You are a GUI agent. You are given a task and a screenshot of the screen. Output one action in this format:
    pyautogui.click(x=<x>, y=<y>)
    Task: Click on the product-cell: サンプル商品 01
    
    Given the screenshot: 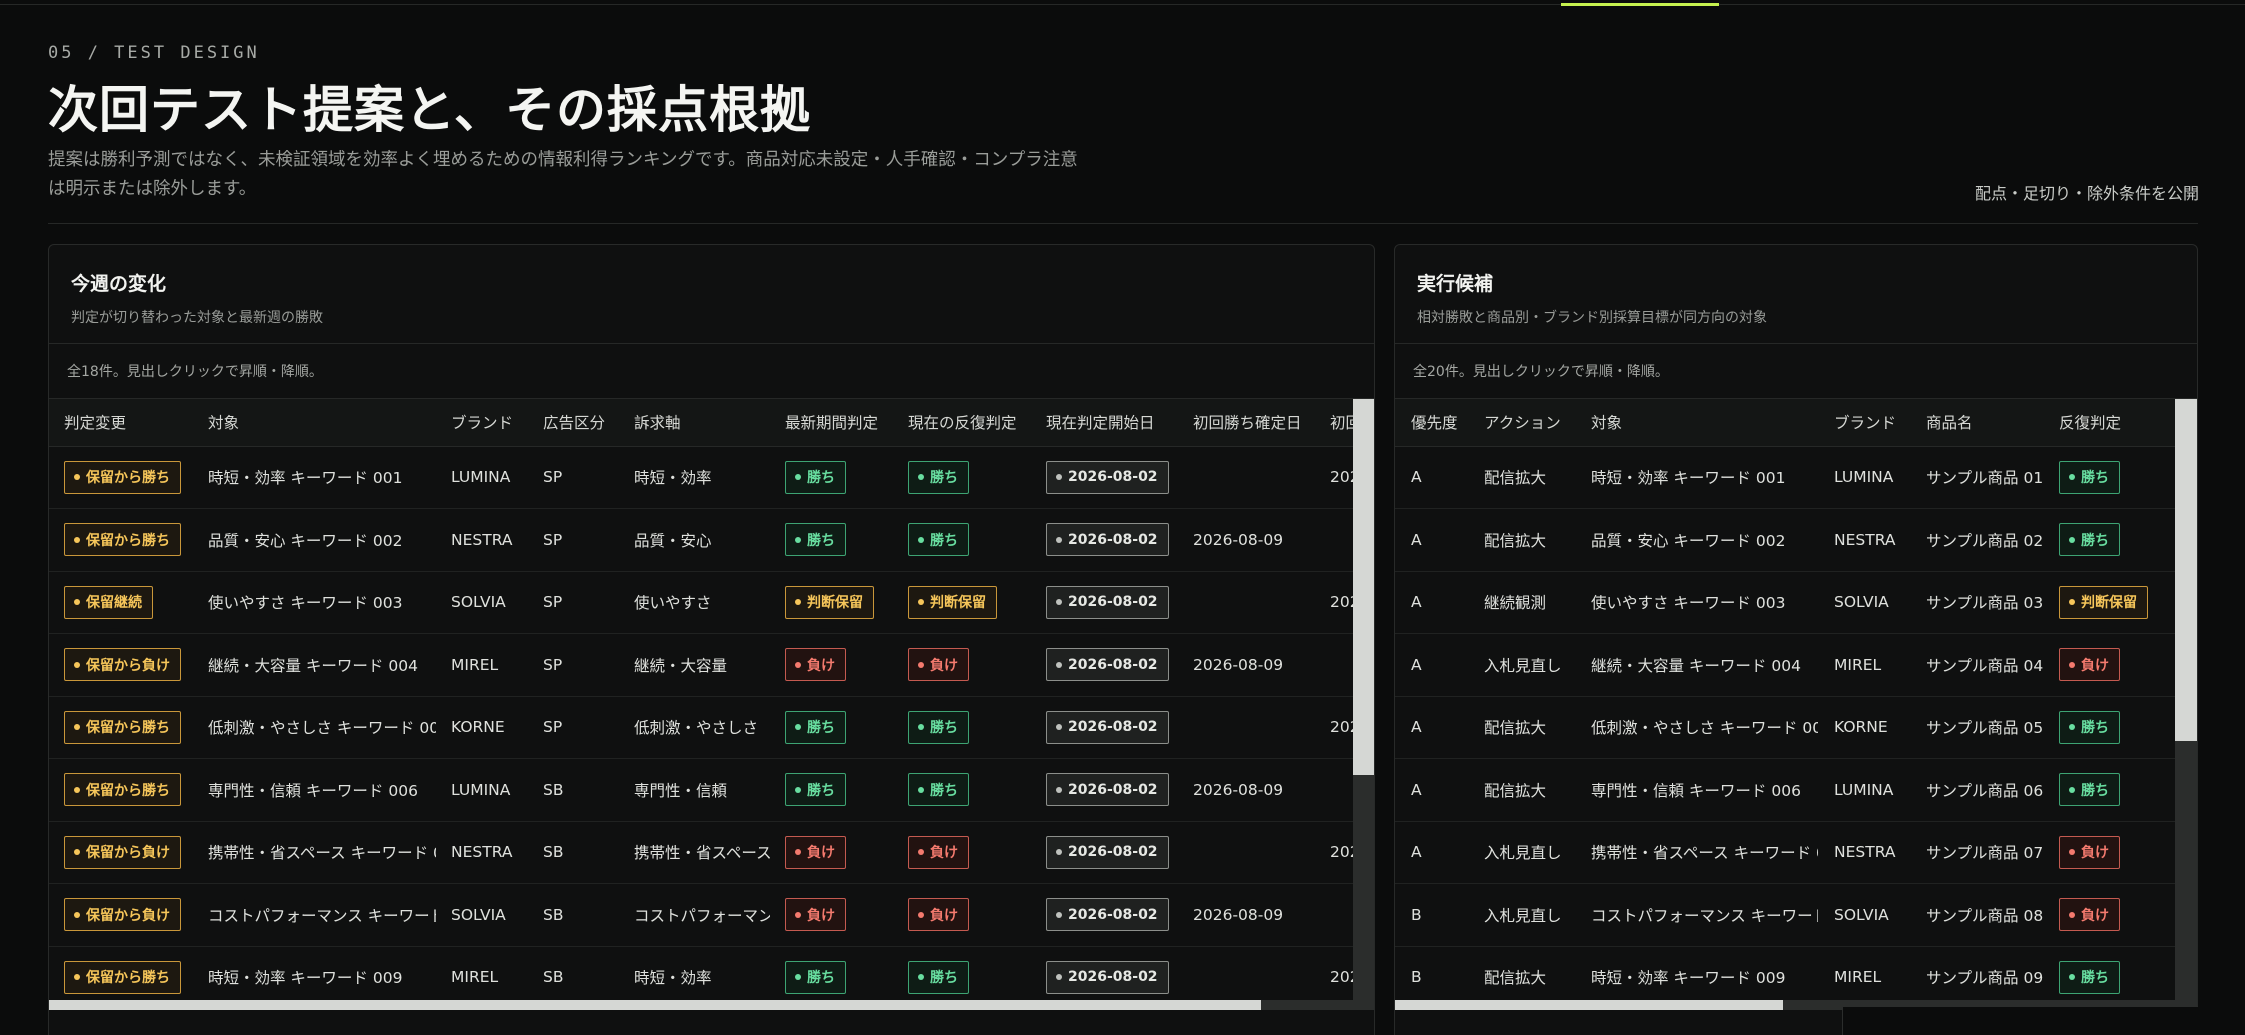 What is the action you would take?
    pyautogui.click(x=1976, y=477)
    